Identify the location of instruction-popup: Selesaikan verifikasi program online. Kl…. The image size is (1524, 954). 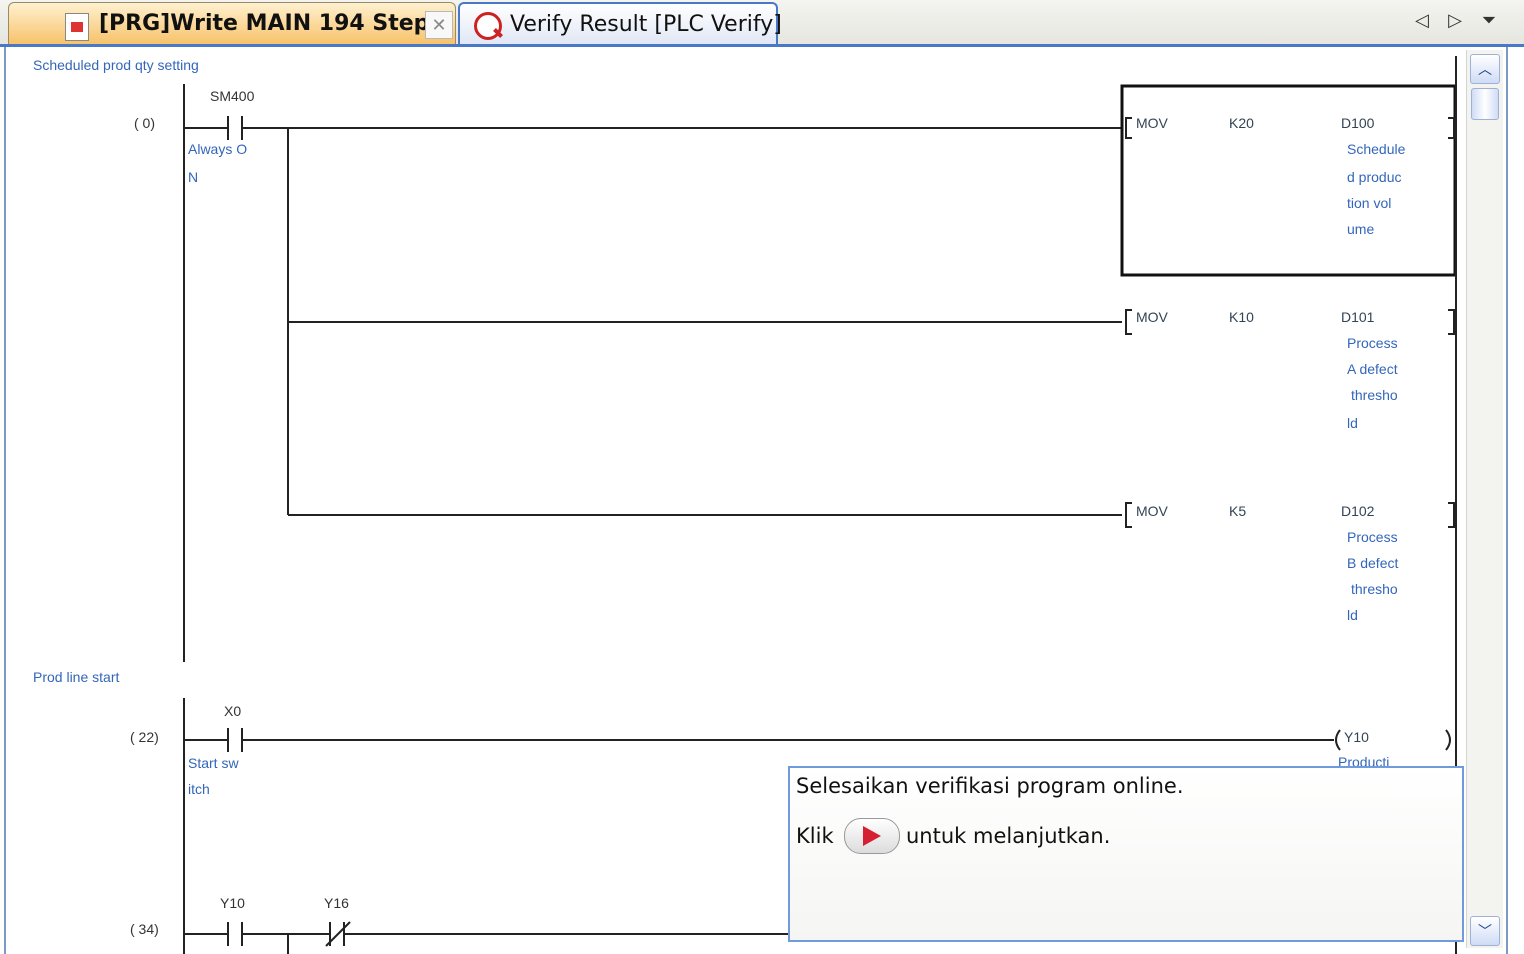
(1126, 854).